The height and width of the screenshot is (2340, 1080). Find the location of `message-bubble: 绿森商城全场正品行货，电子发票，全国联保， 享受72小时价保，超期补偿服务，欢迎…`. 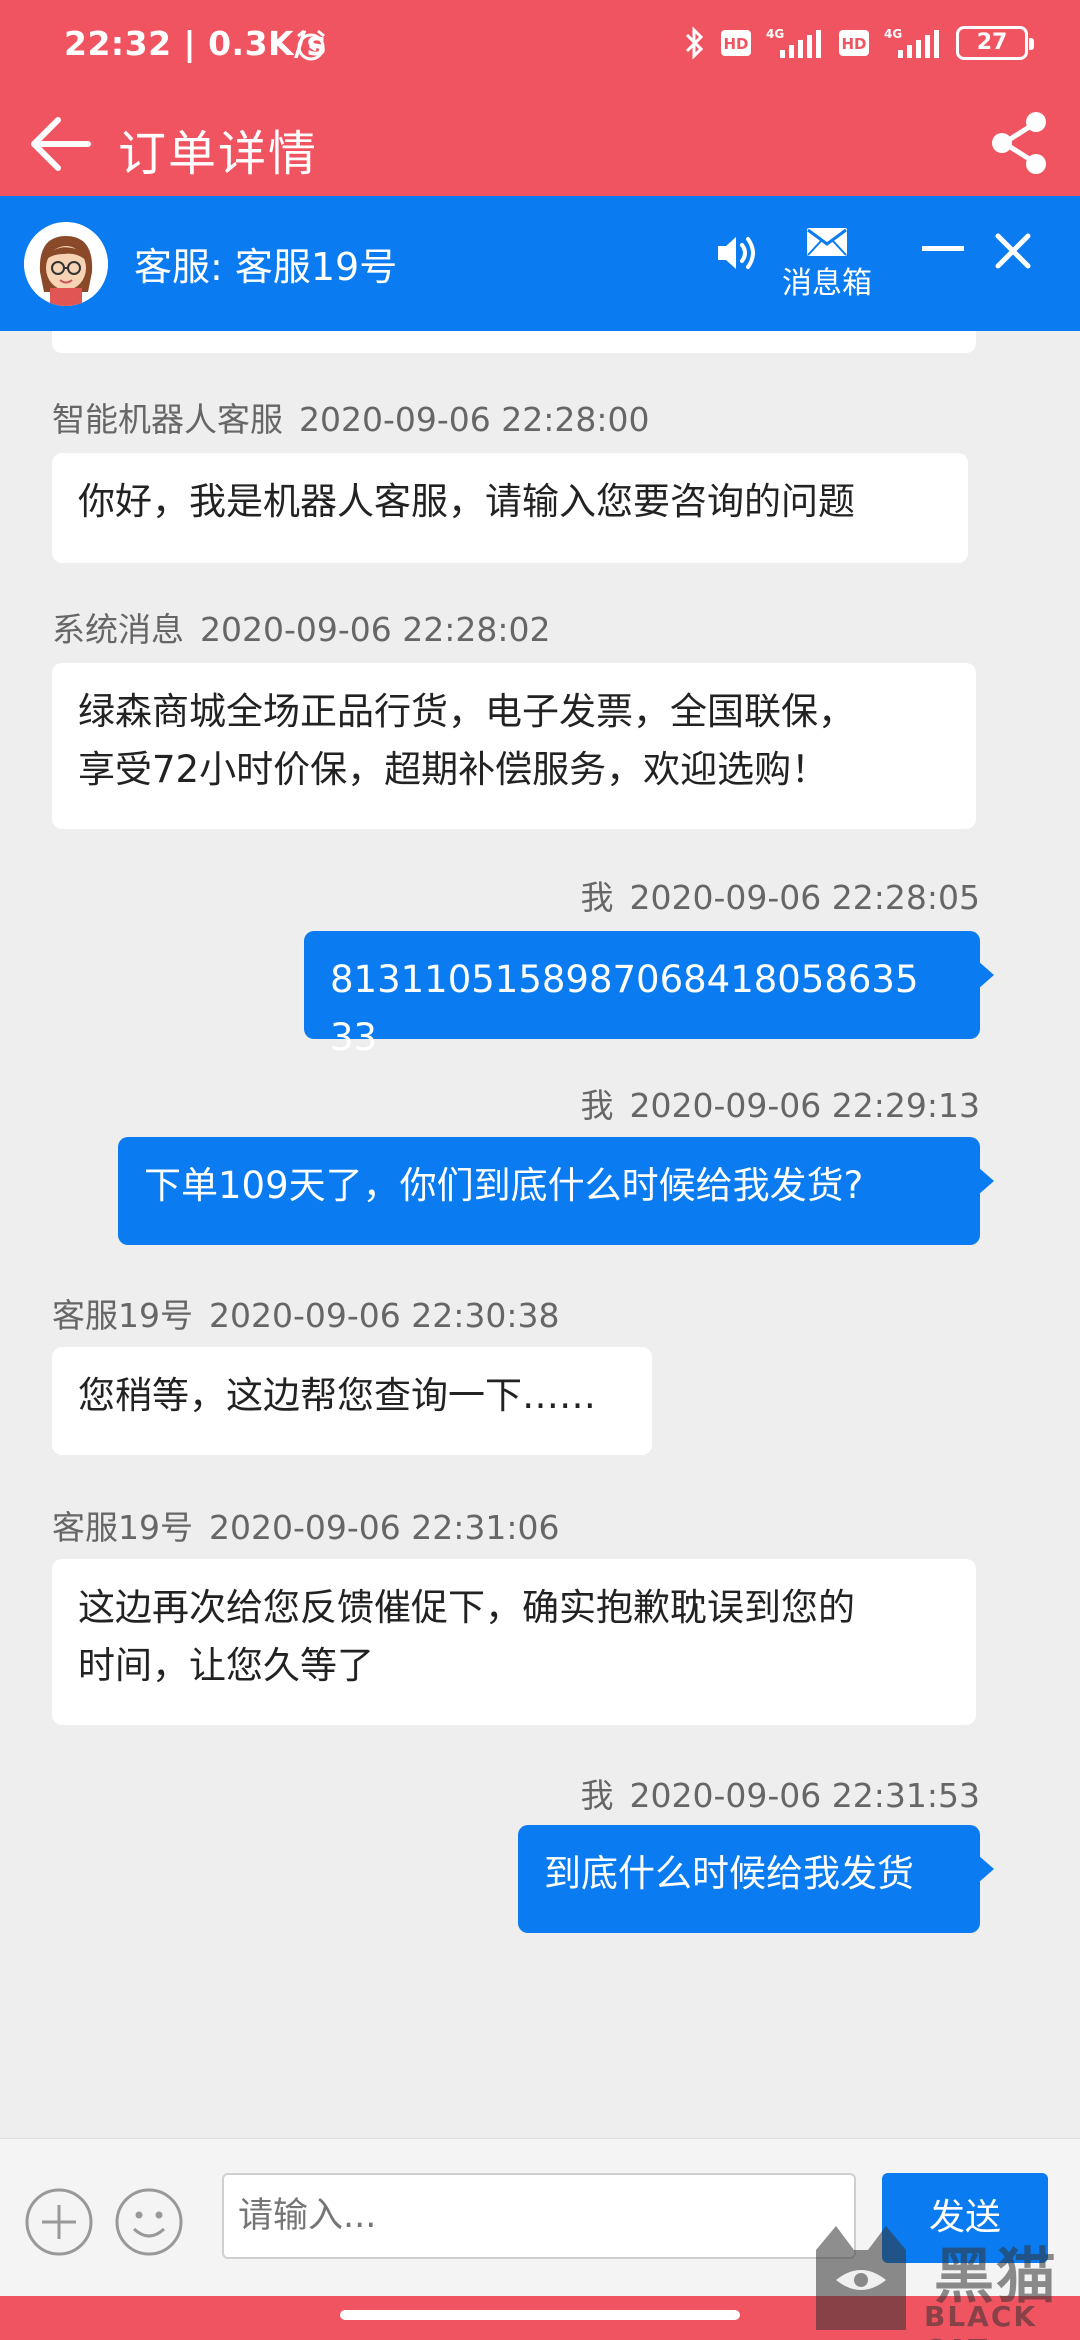

message-bubble: 绿森商城全场正品行货，电子发票，全国联保， 享受72小时价保，超期补偿服务，欢迎… is located at coordinates (514, 746).